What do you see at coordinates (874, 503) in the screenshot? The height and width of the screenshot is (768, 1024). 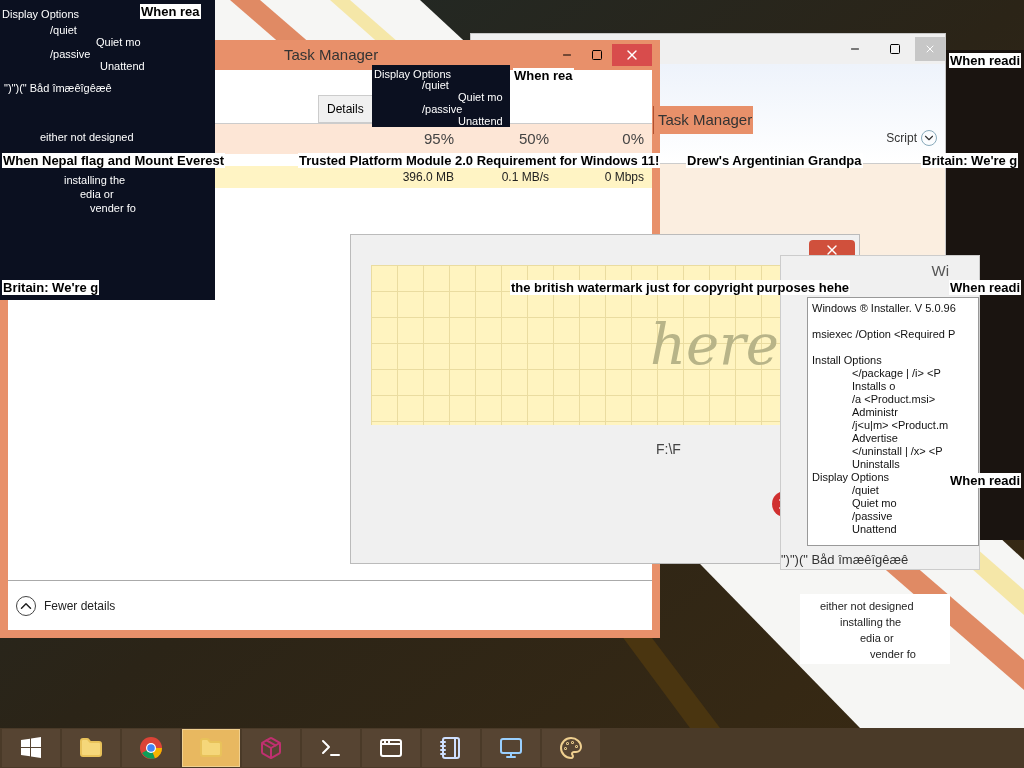 I see `help-line: Quiet mo` at bounding box center [874, 503].